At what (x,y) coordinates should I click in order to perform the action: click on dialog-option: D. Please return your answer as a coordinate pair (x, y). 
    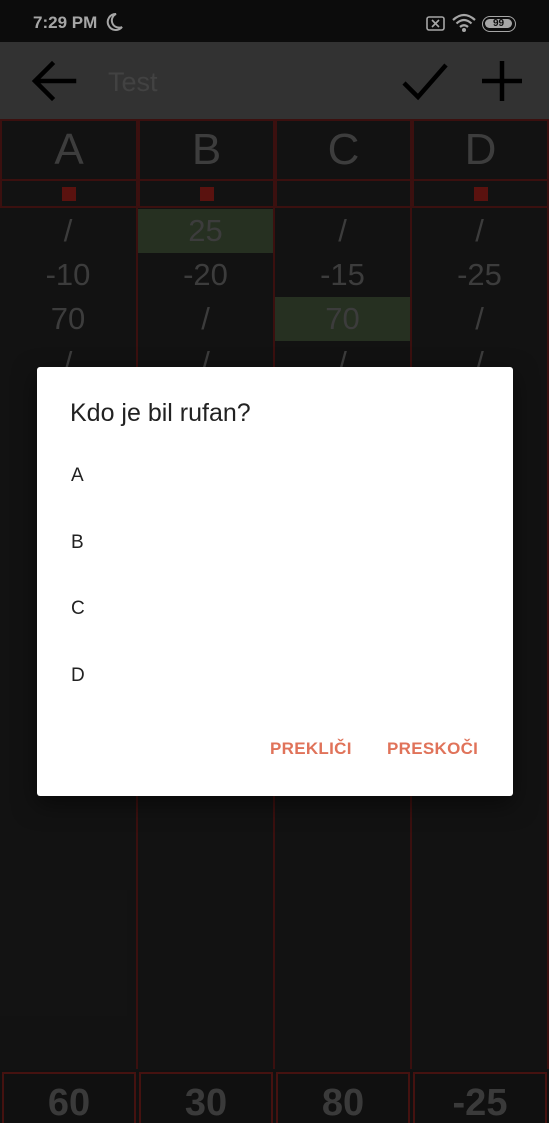
    Looking at the image, I should click on (275, 676).